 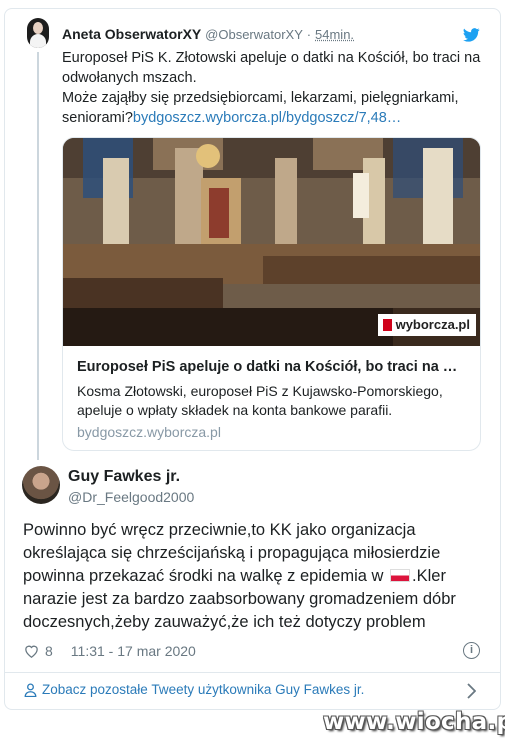 What do you see at coordinates (471, 691) in the screenshot?
I see `chevron-right-icon` at bounding box center [471, 691].